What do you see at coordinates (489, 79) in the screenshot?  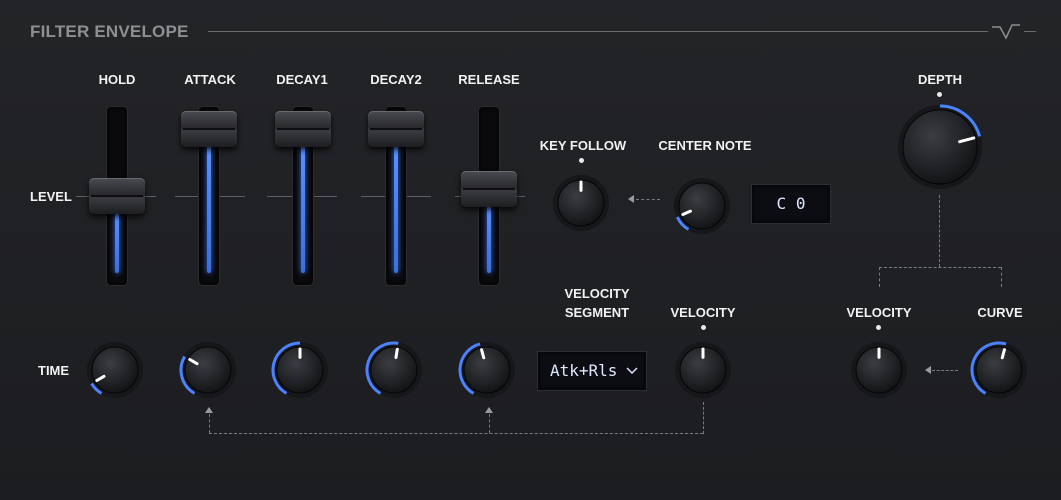 I see `release-label: RELEASE` at bounding box center [489, 79].